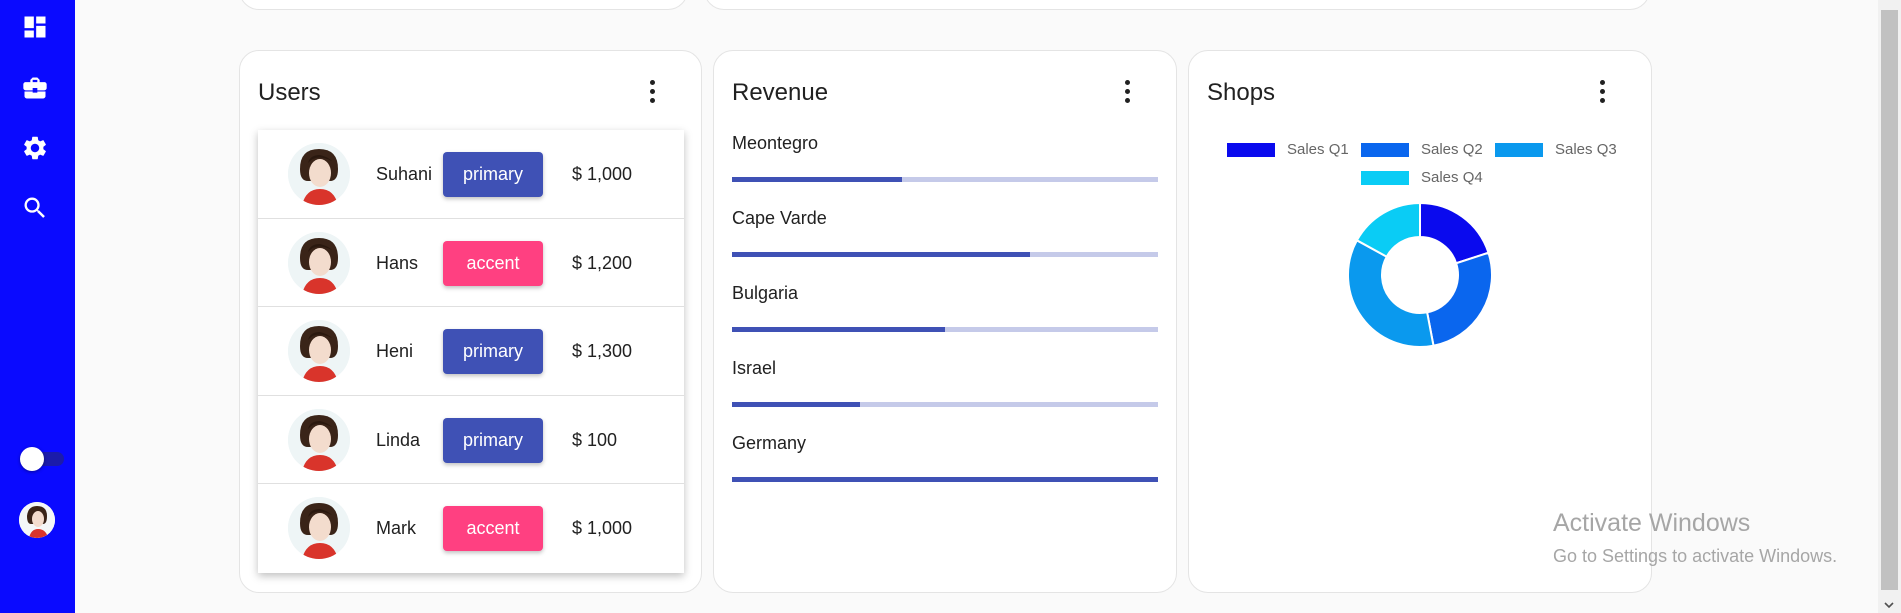  Describe the element at coordinates (1452, 177) in the screenshot. I see `legend-label: Sales Q4` at that location.